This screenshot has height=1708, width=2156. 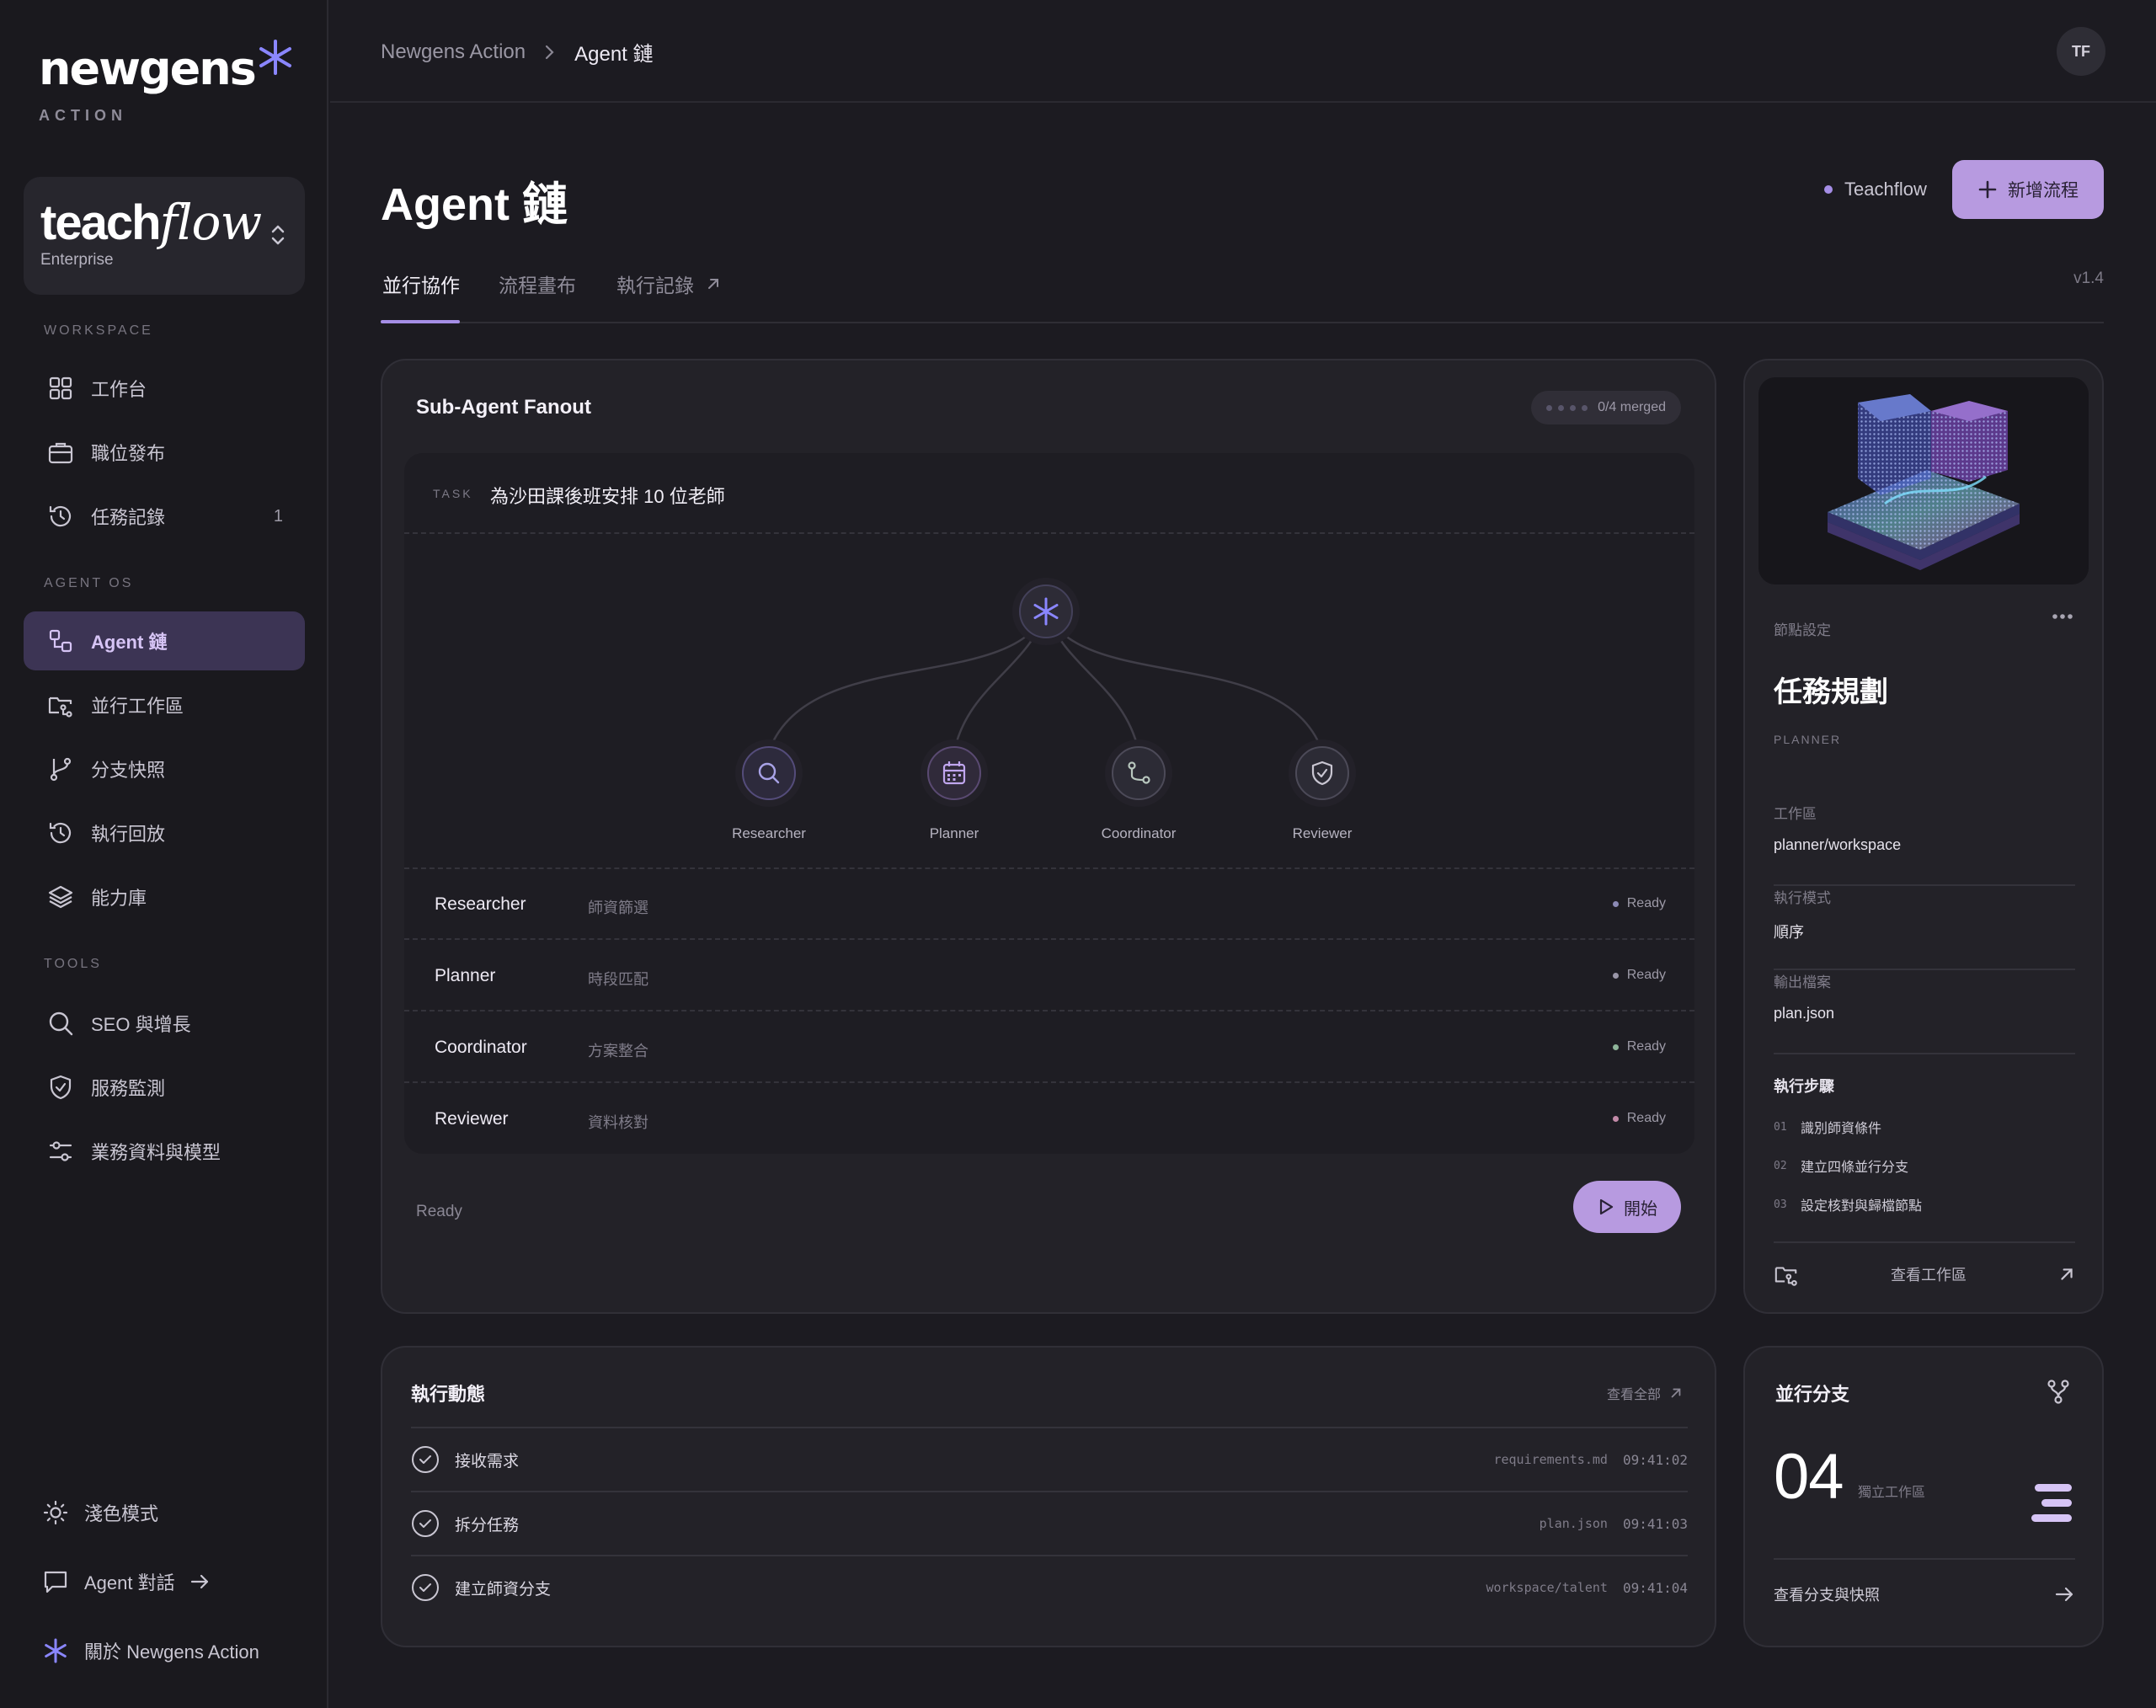 What do you see at coordinates (1808, 739) in the screenshot?
I see `config-subtitle: PLANNER` at bounding box center [1808, 739].